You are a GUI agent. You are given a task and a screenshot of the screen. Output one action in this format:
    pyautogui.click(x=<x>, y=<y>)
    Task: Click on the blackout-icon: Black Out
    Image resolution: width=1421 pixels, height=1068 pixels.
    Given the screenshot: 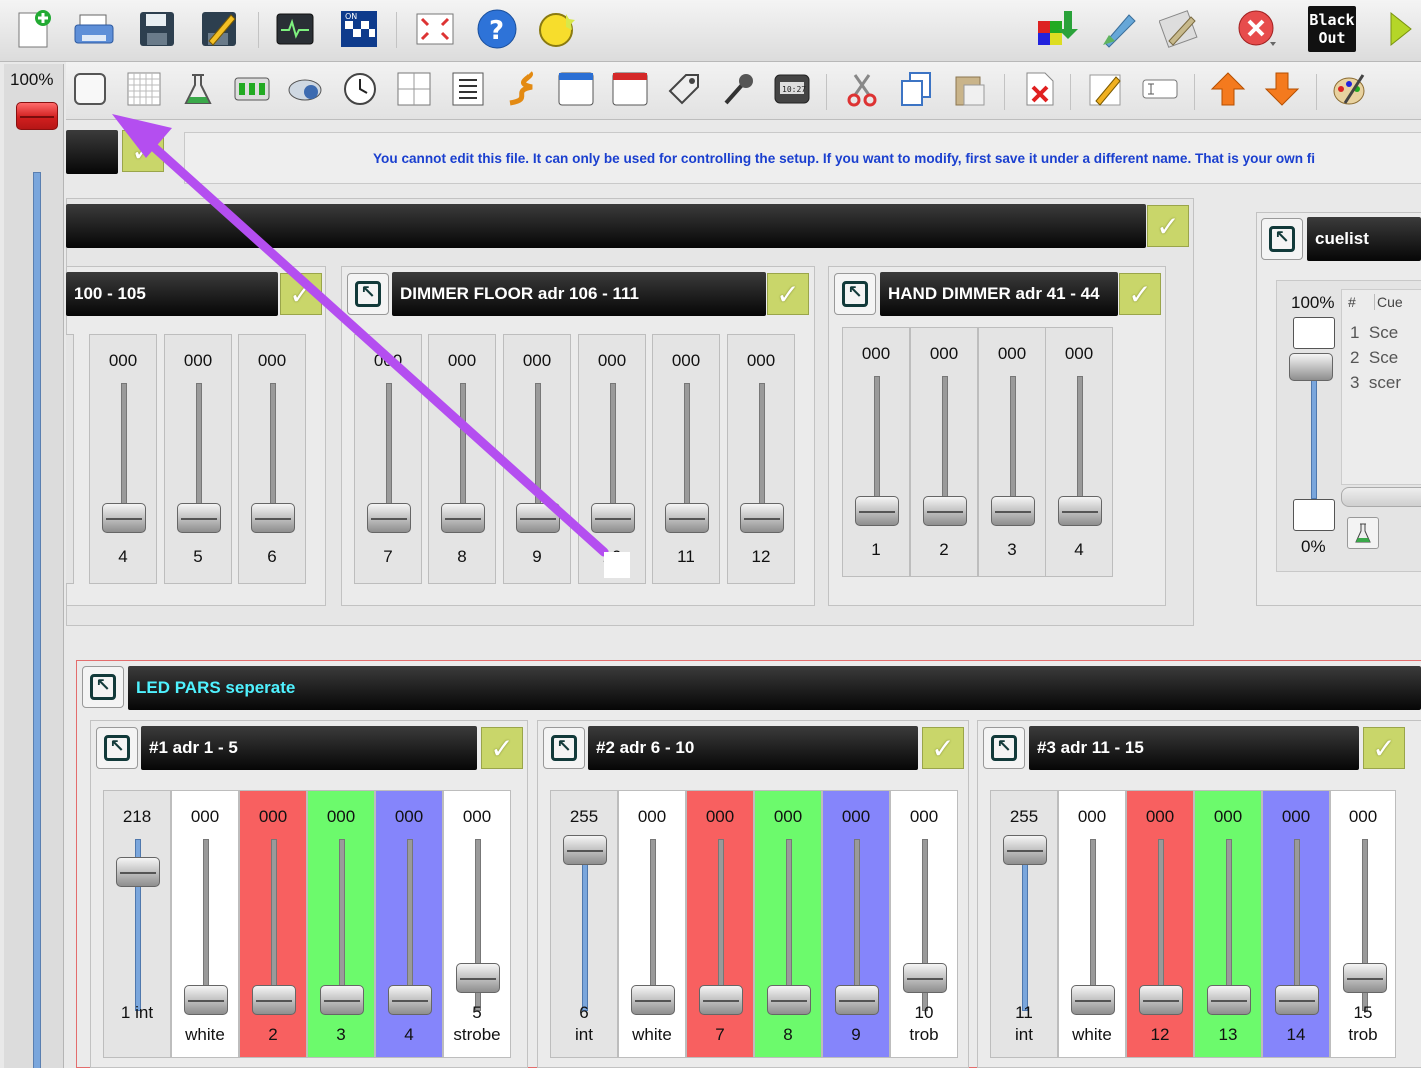 What is the action you would take?
    pyautogui.click(x=1332, y=29)
    